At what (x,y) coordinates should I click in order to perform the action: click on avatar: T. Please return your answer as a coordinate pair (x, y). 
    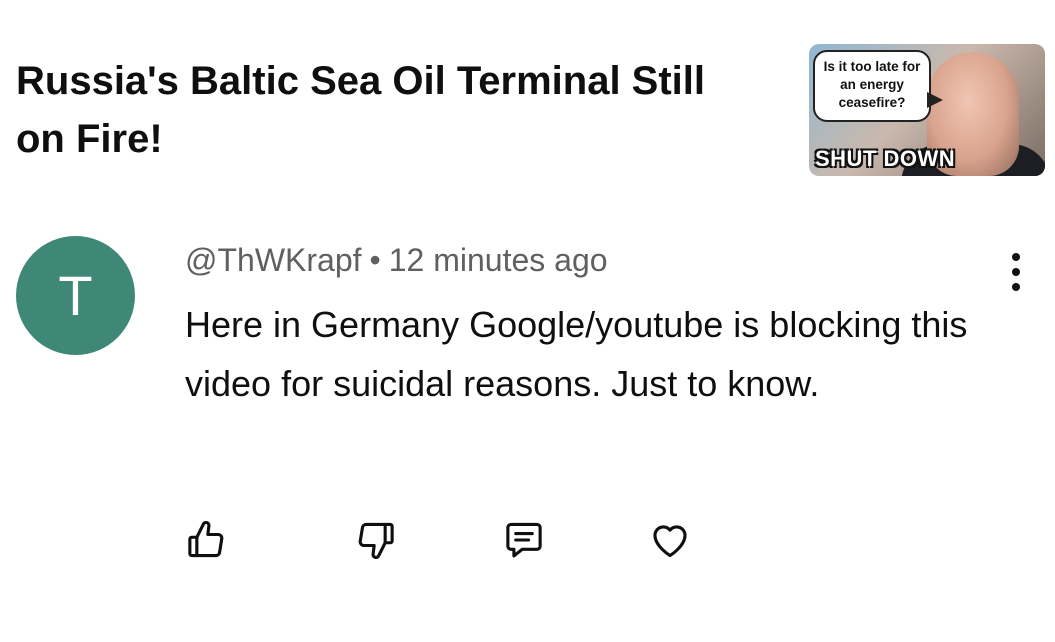
    Looking at the image, I should click on (75, 295).